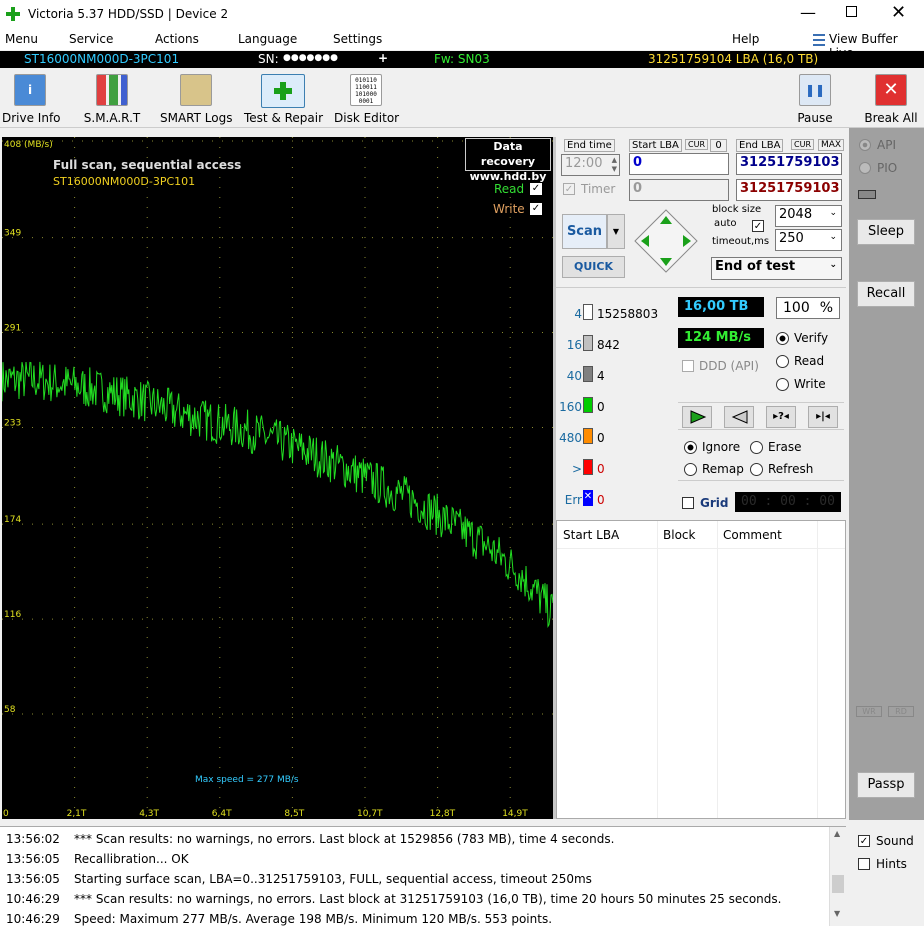 The width and height of the screenshot is (924, 926). What do you see at coordinates (601, 469) in the screenshot?
I see `stat-value-5: 0` at bounding box center [601, 469].